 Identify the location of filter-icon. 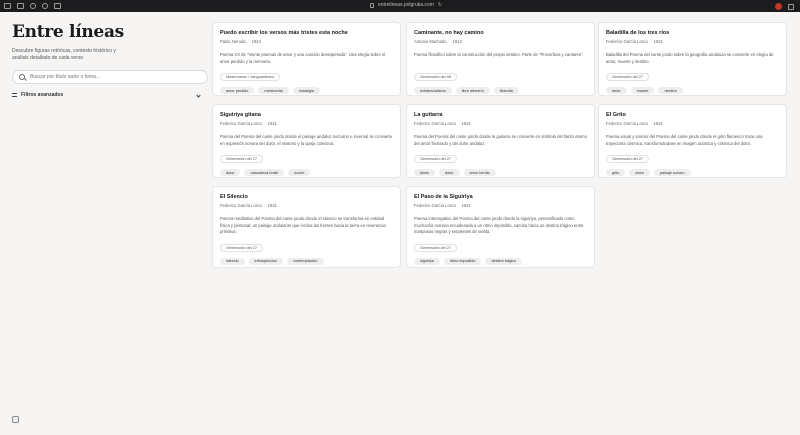
(14, 95).